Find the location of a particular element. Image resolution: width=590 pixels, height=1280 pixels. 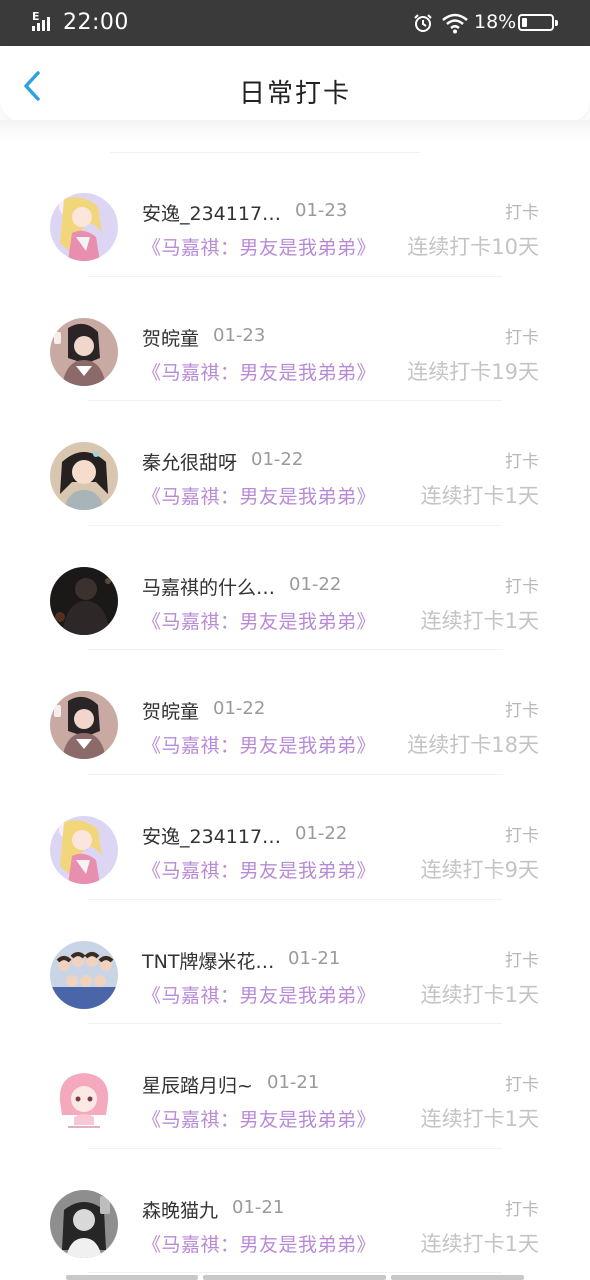

streak-text: 连续打卡19天 is located at coordinates (473, 371).